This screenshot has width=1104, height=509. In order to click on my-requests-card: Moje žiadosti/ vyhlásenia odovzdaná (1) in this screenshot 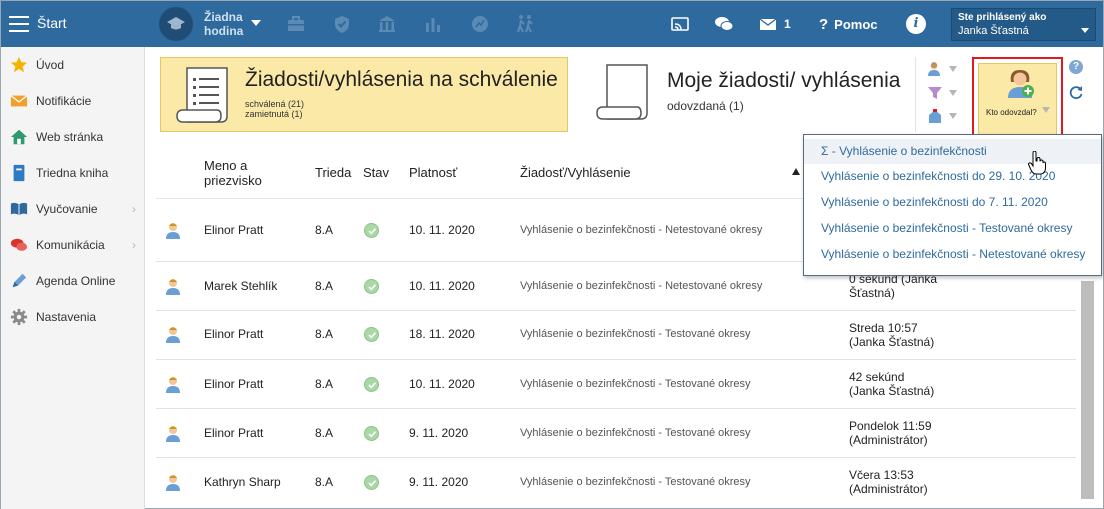, I will do `click(744, 94)`.